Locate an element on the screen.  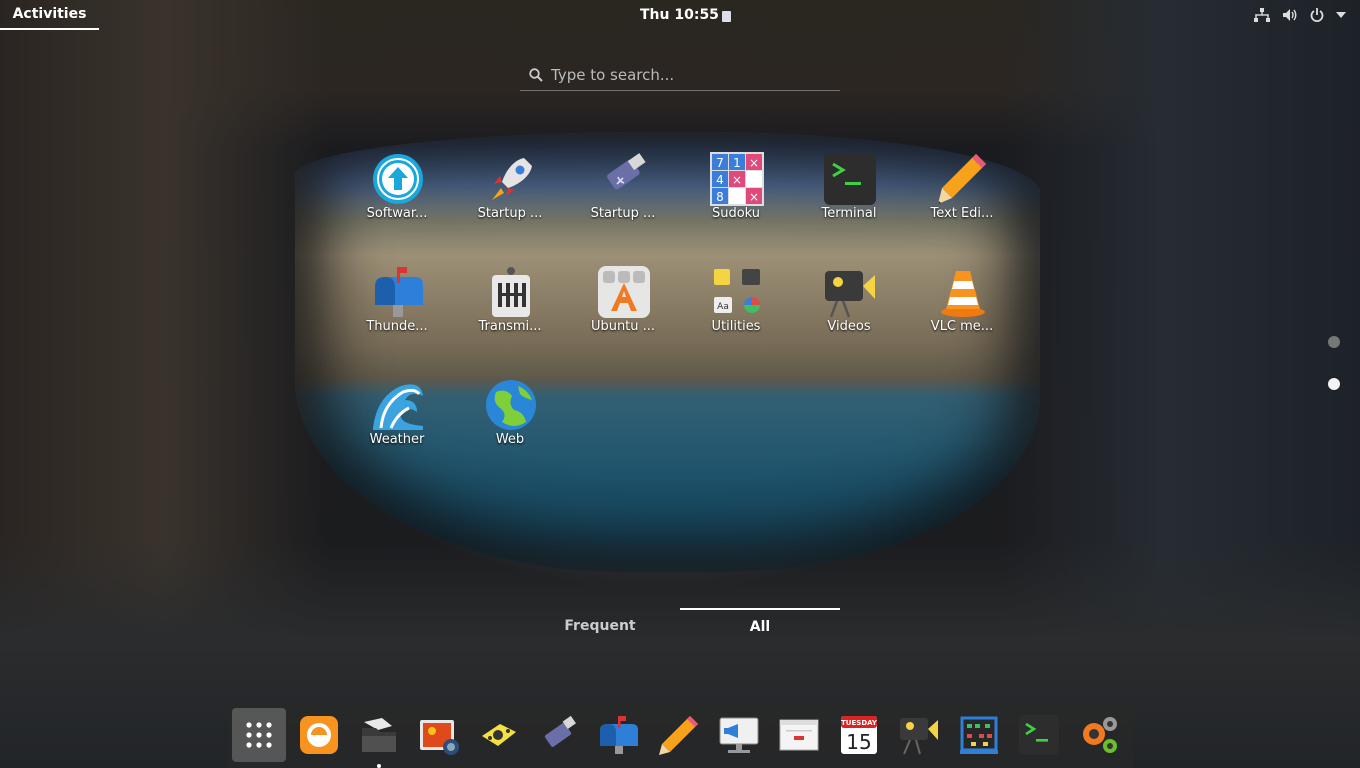
dock-firefox is located at coordinates (319, 735).